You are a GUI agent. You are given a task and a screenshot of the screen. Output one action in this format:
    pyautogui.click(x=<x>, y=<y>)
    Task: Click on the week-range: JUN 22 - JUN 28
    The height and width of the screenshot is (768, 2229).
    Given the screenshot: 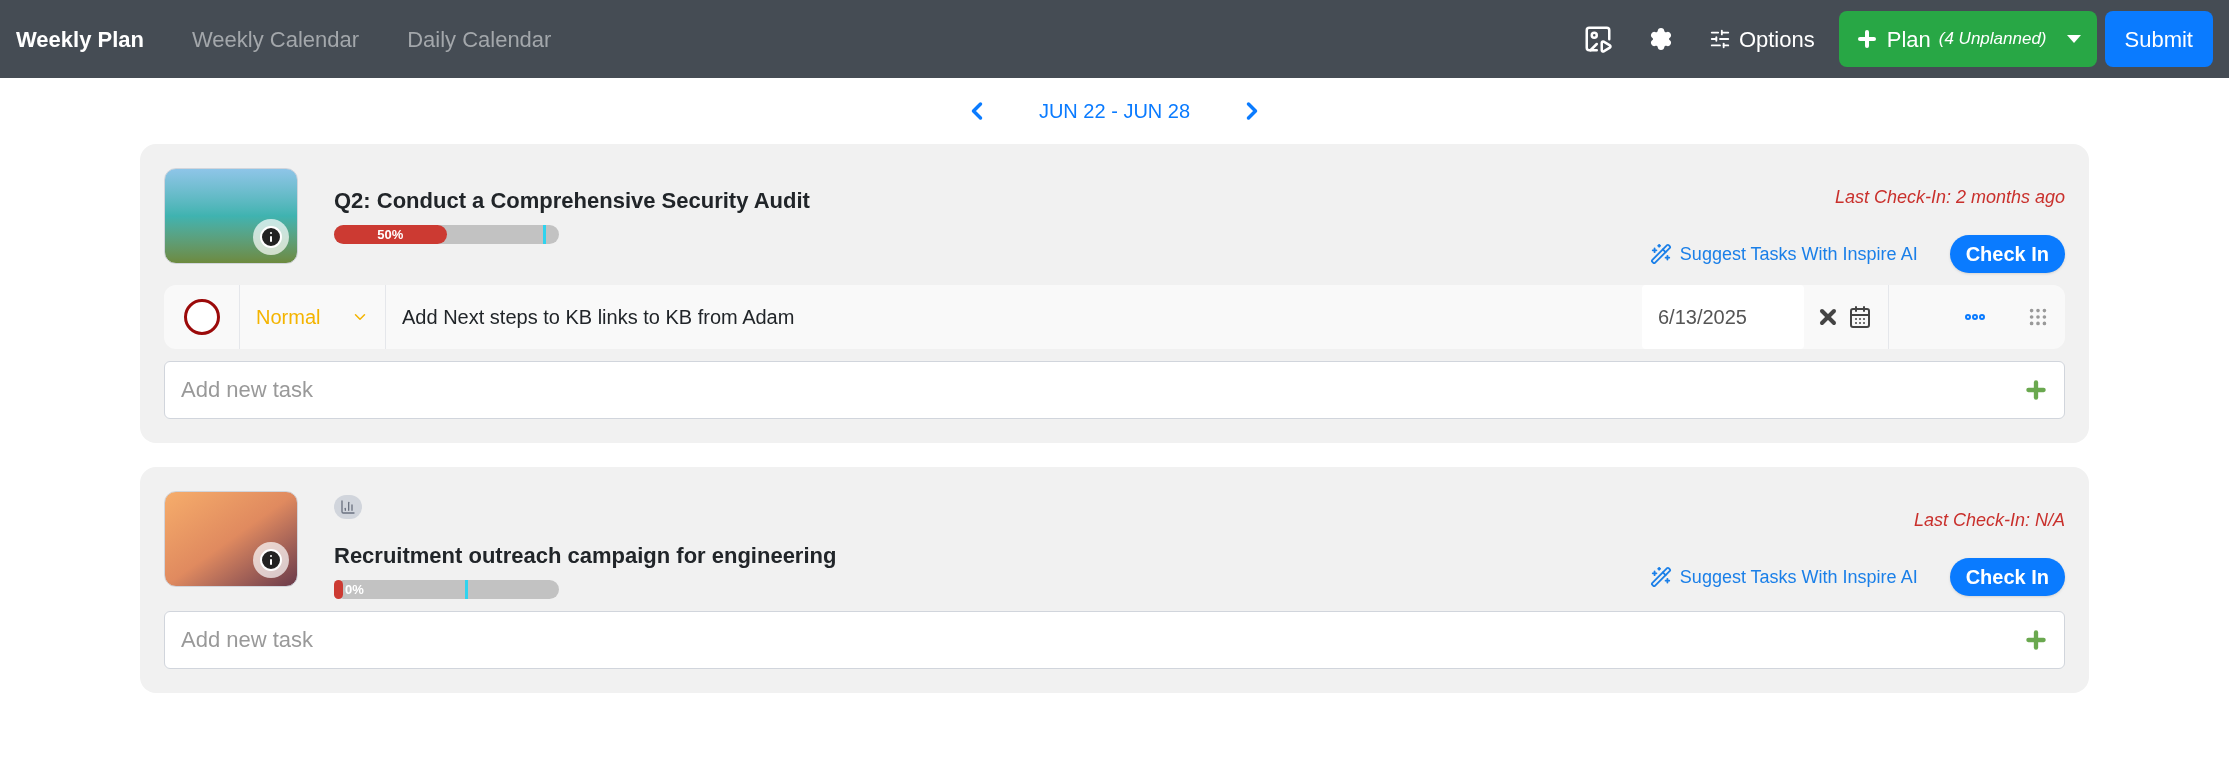 What is the action you would take?
    pyautogui.click(x=1114, y=111)
    